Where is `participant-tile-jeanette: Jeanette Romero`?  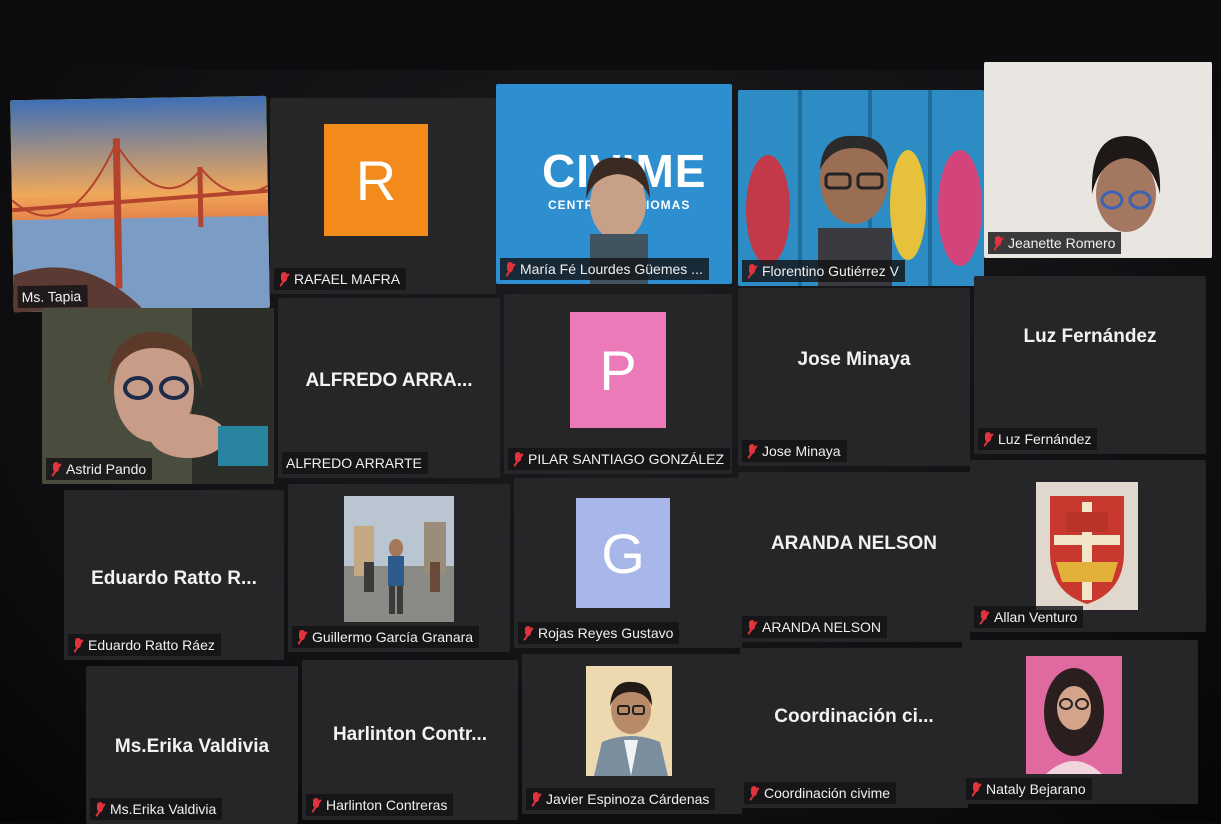
participant-tile-jeanette: Jeanette Romero is located at coordinates (1098, 160).